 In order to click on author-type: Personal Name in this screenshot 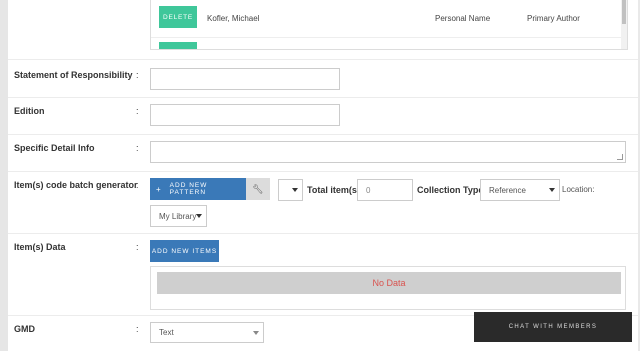, I will do `click(463, 18)`.